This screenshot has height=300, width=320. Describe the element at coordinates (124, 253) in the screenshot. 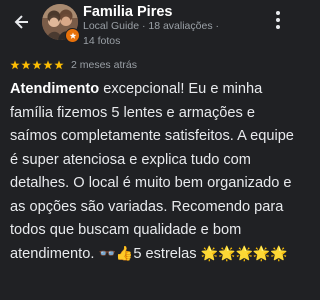

I see `thumbs-up-emoji: 👍` at that location.